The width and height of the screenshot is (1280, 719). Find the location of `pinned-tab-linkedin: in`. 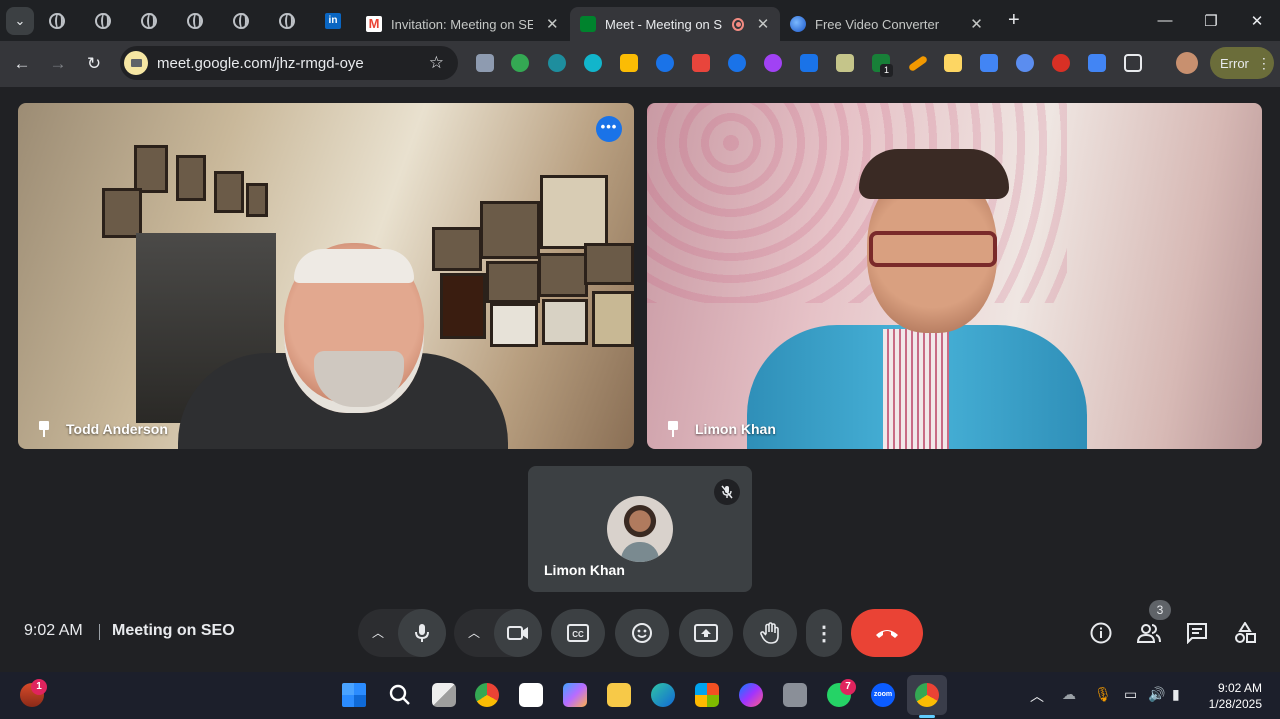

pinned-tab-linkedin: in is located at coordinates (333, 20).